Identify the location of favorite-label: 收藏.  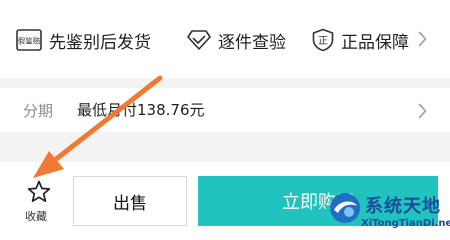
(36, 216).